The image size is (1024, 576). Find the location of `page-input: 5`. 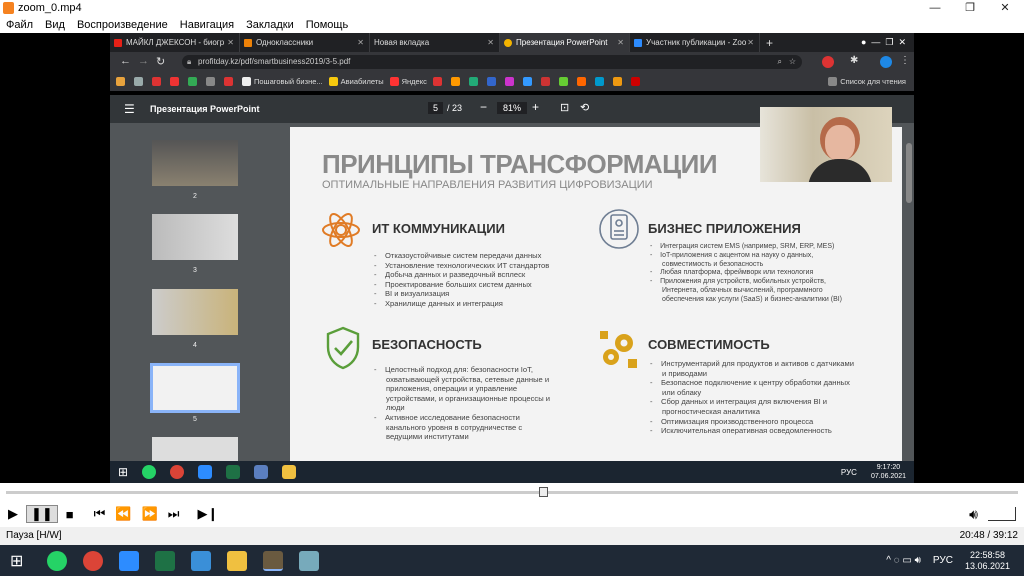

page-input: 5 is located at coordinates (436, 108).